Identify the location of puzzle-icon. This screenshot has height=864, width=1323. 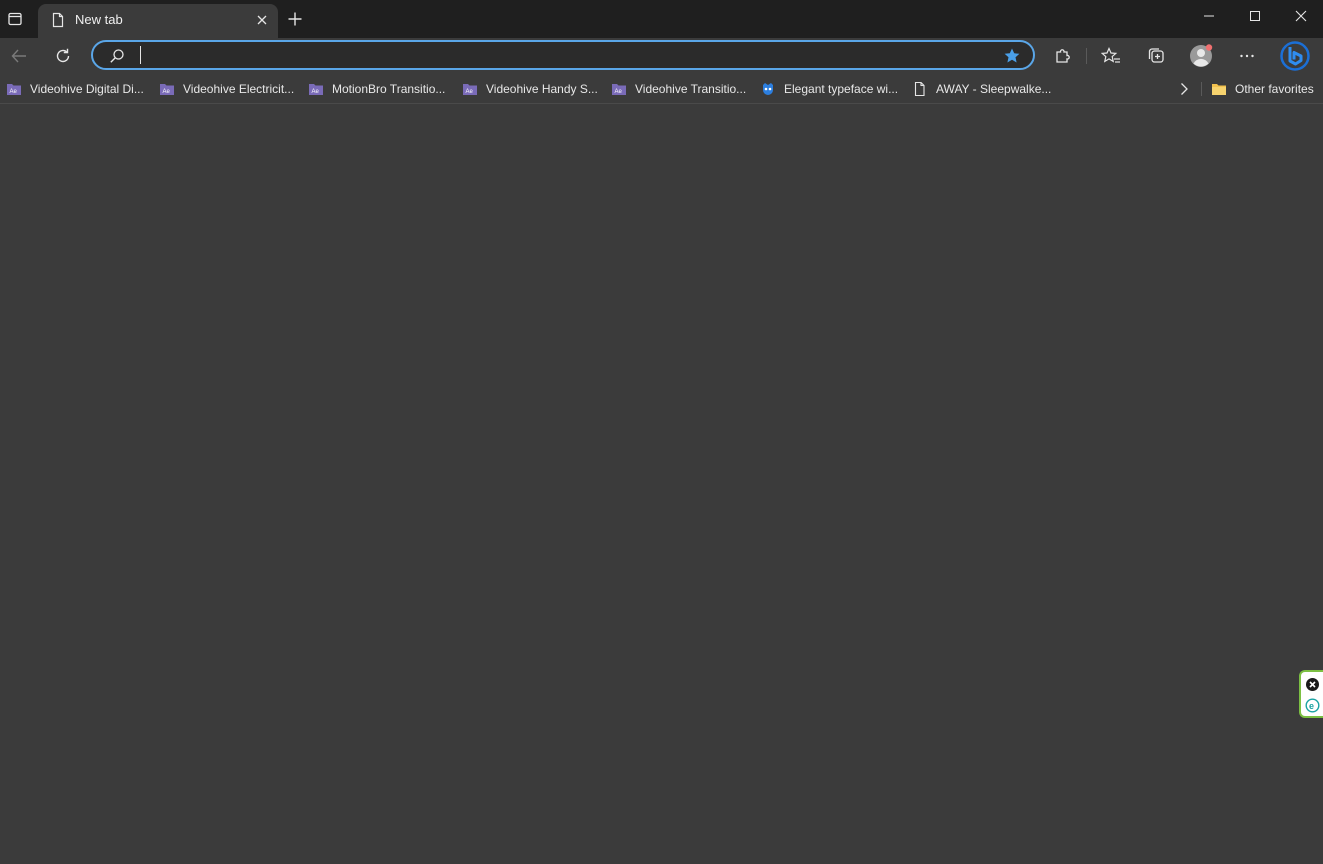
(1063, 56).